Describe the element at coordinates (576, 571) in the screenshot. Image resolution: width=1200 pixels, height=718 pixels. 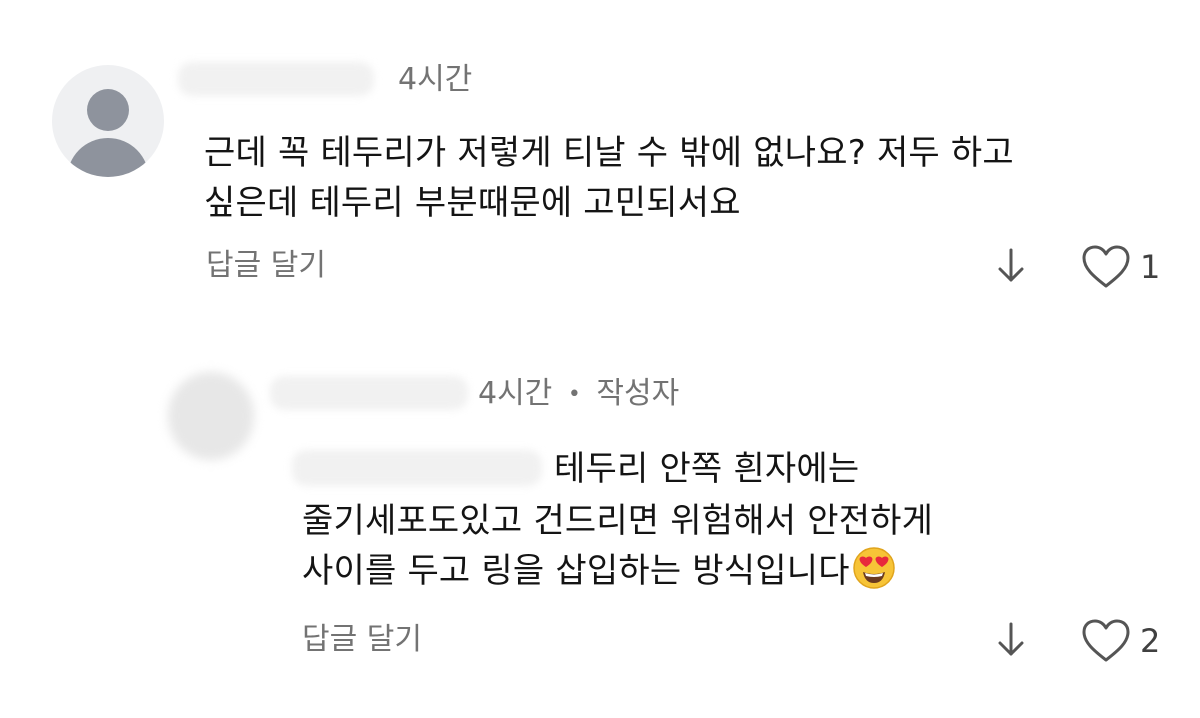
I see `comment-text-segment: 사이를 두고 링을 삽입하는 방식입니다` at that location.